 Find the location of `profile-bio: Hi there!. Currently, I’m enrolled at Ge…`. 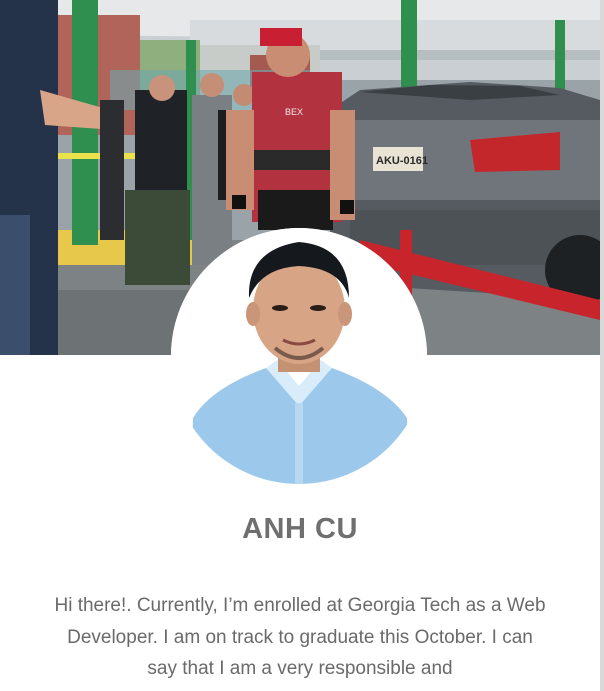

profile-bio: Hi there!. Currently, I’m enrolled at Ge… is located at coordinates (300, 637).